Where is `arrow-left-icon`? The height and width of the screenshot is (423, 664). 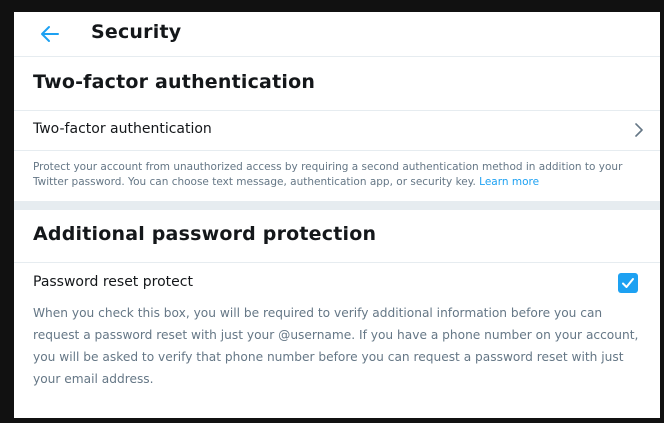
arrow-left-icon is located at coordinates (50, 34).